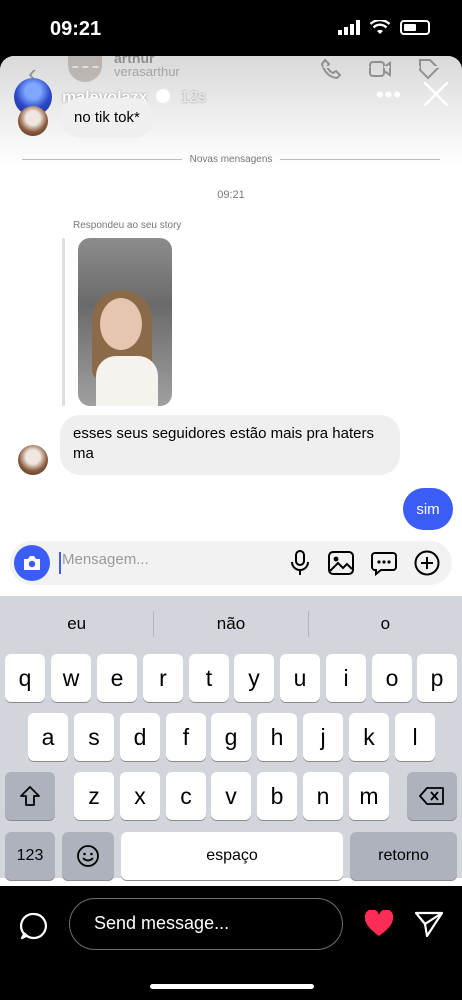  Describe the element at coordinates (193, 97) in the screenshot. I see `story-age: 12s` at that location.